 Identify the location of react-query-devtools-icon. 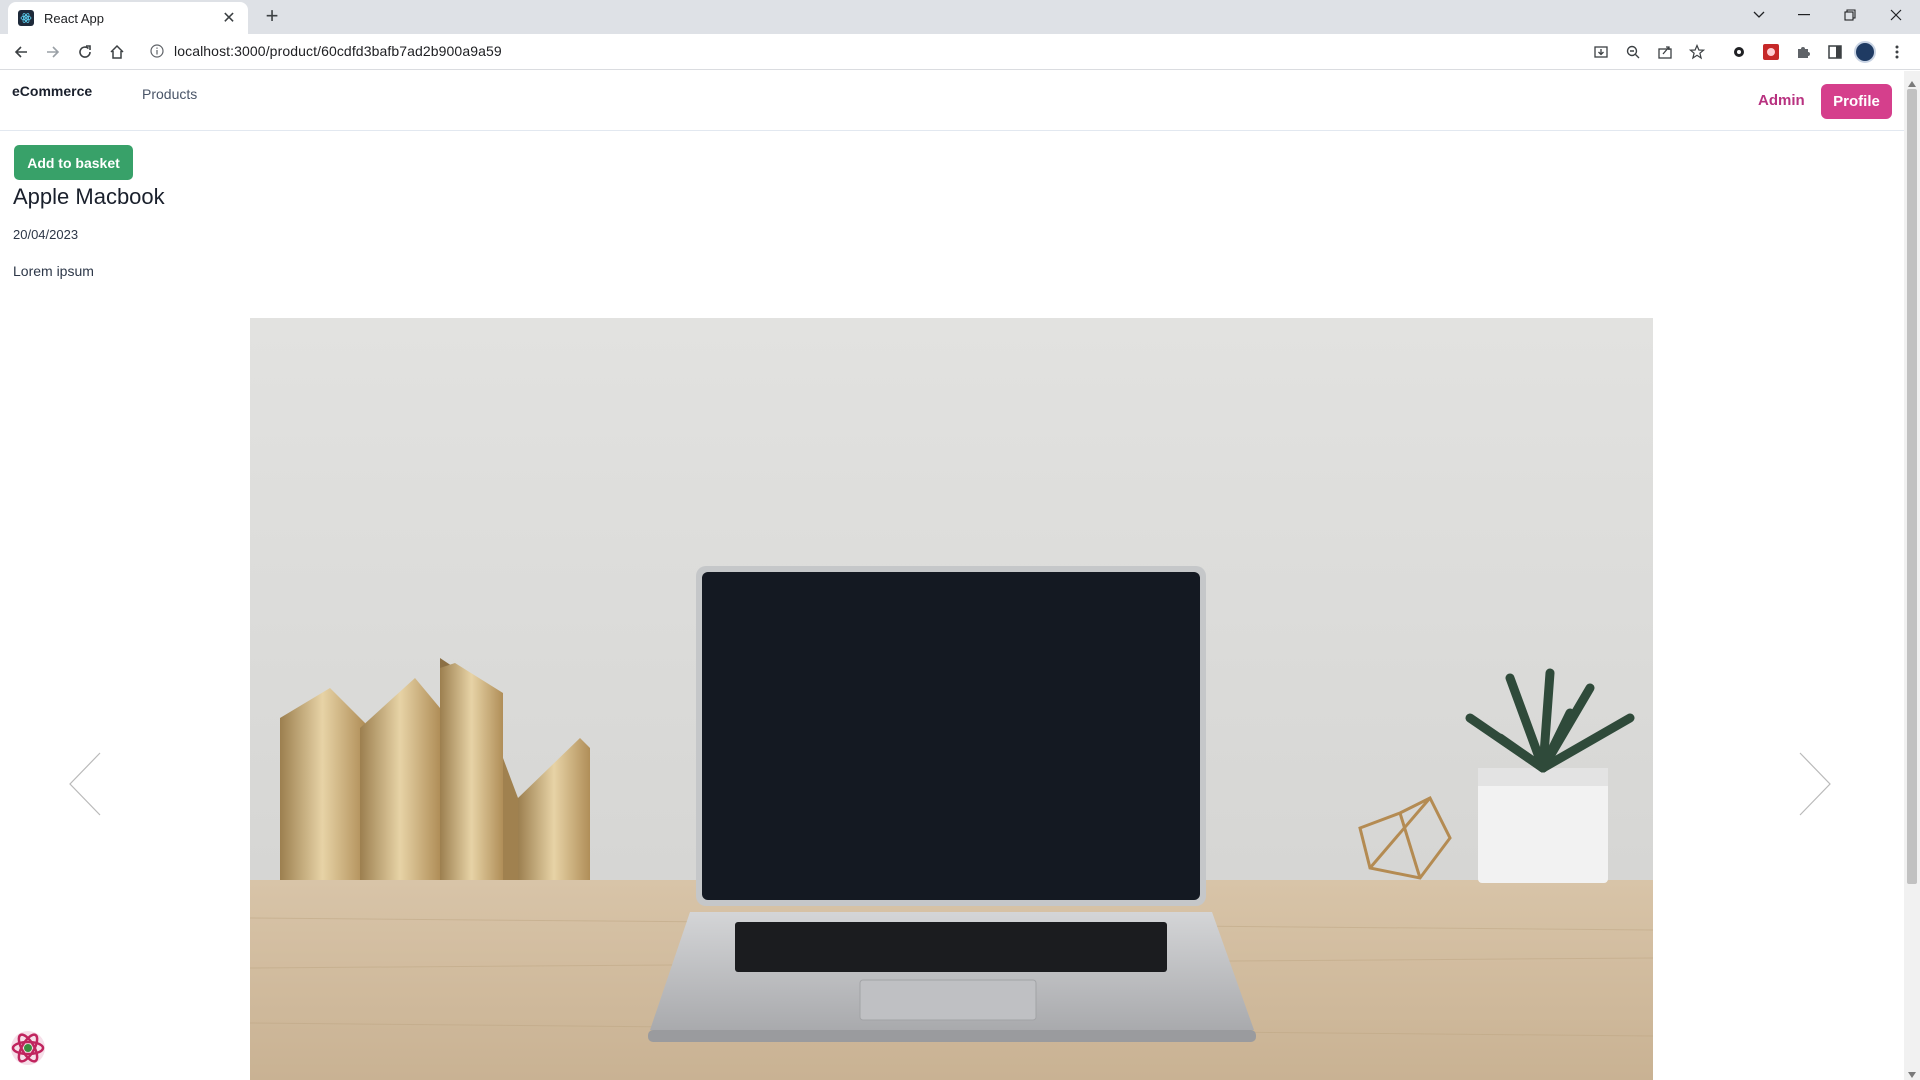
(28, 1048).